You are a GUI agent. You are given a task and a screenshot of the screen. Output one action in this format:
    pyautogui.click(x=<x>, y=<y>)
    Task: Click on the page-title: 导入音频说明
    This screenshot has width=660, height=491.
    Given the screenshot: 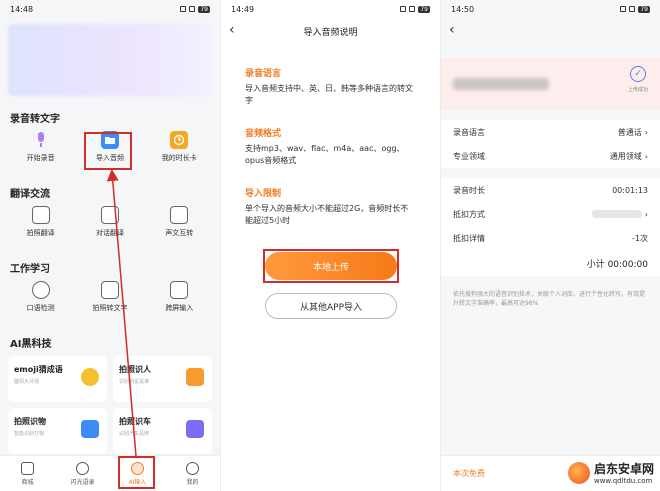 What is the action you would take?
    pyautogui.click(x=330, y=32)
    